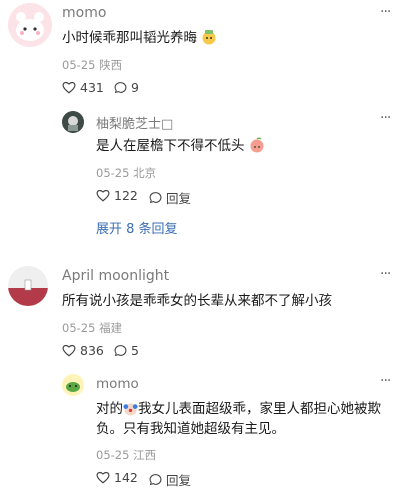  I want to click on reply-location: 北京, so click(145, 173).